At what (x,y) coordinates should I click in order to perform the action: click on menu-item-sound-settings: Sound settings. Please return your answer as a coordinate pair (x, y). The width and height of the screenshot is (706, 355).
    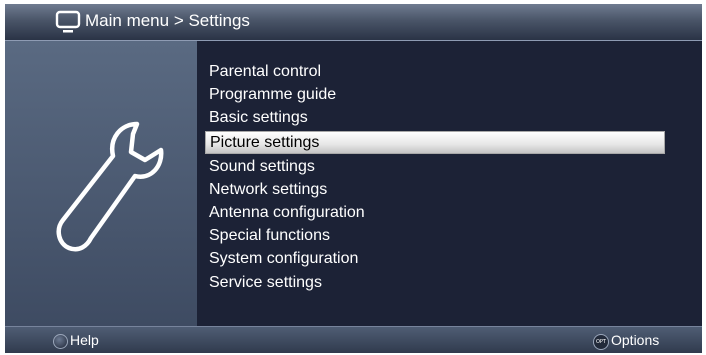
    Looking at the image, I should click on (435, 166).